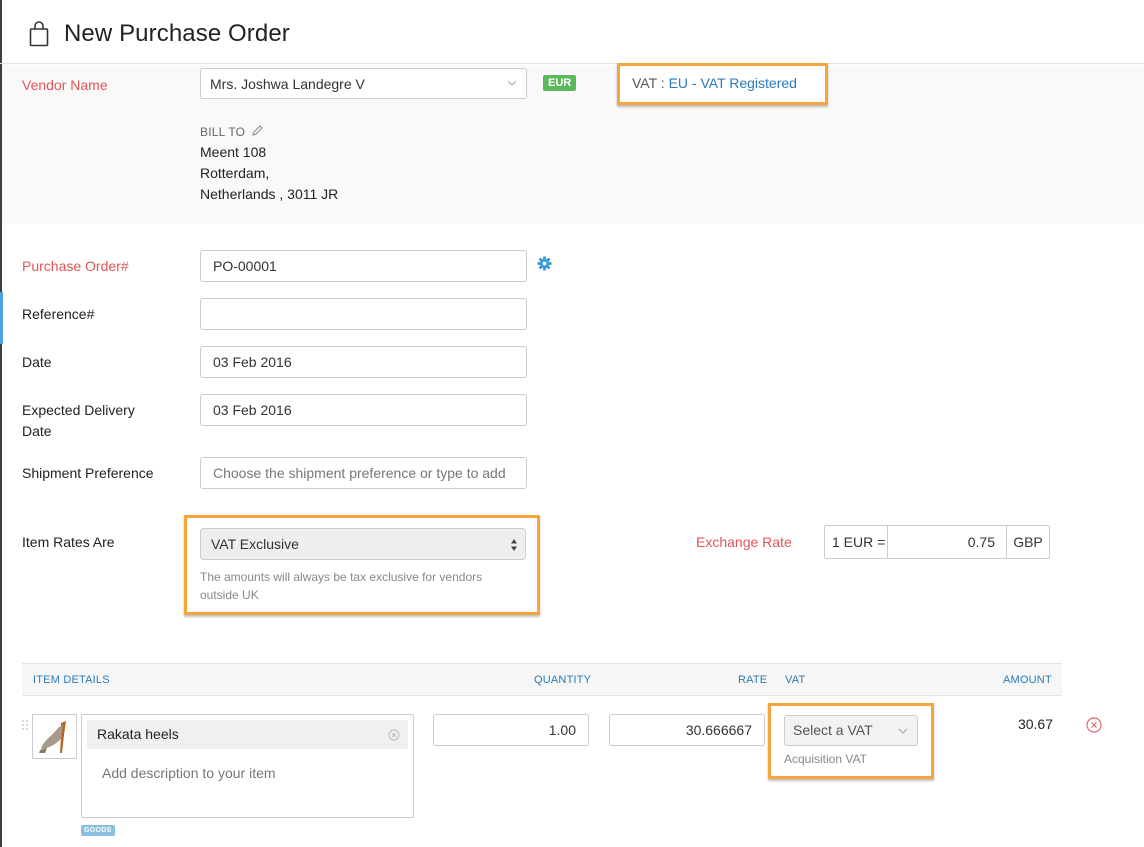 The image size is (1144, 847). I want to click on vat-treatment-label: VAT :, so click(648, 83).